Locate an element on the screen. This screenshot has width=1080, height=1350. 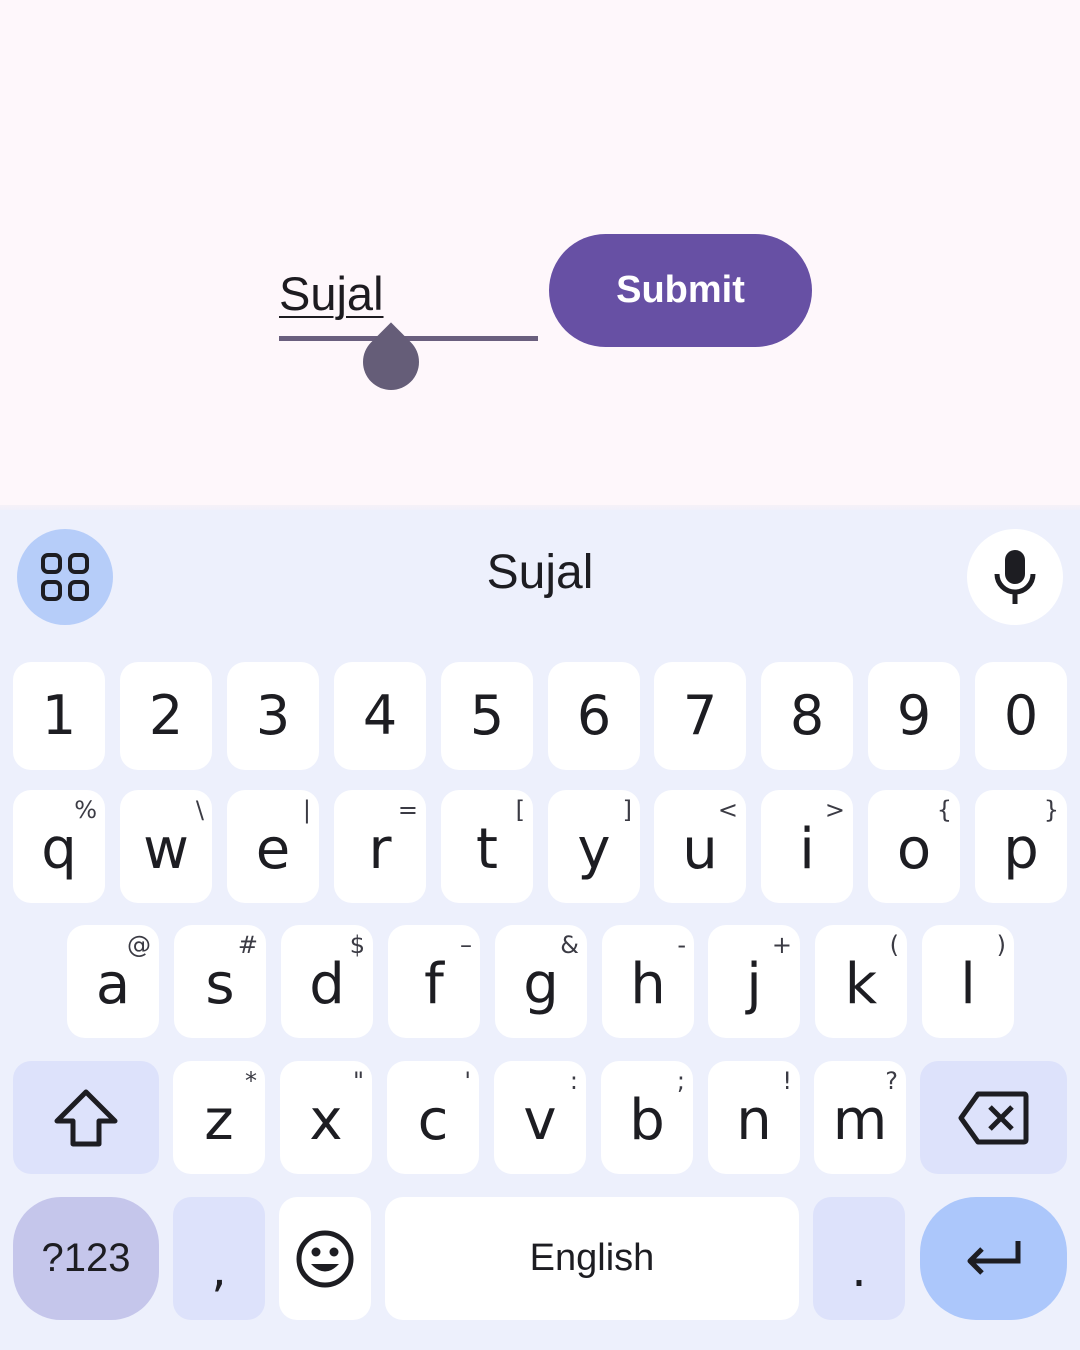
key-7-label: 7 is located at coordinates (700, 715).